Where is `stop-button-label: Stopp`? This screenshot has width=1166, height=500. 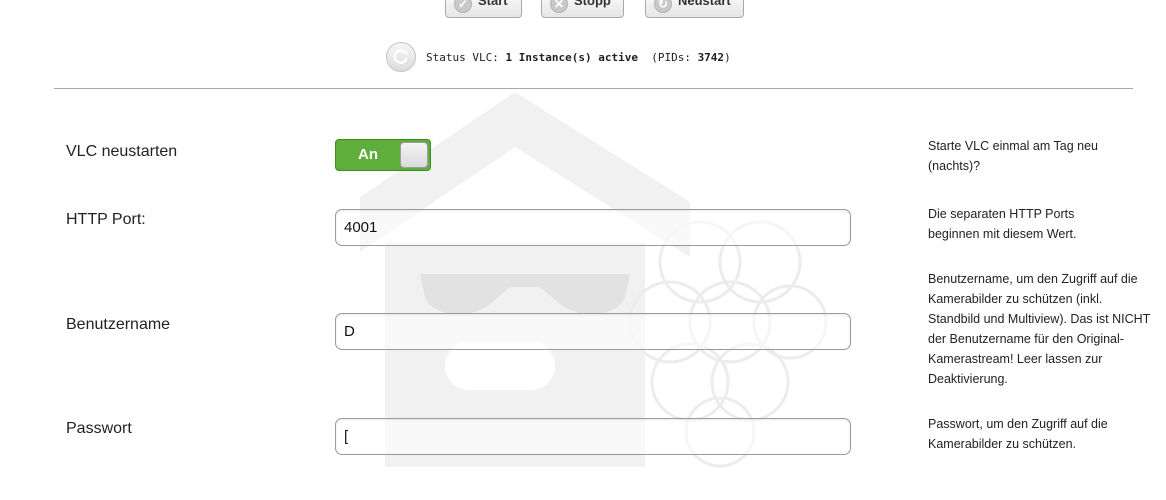
stop-button-label: Stopp is located at coordinates (592, 4).